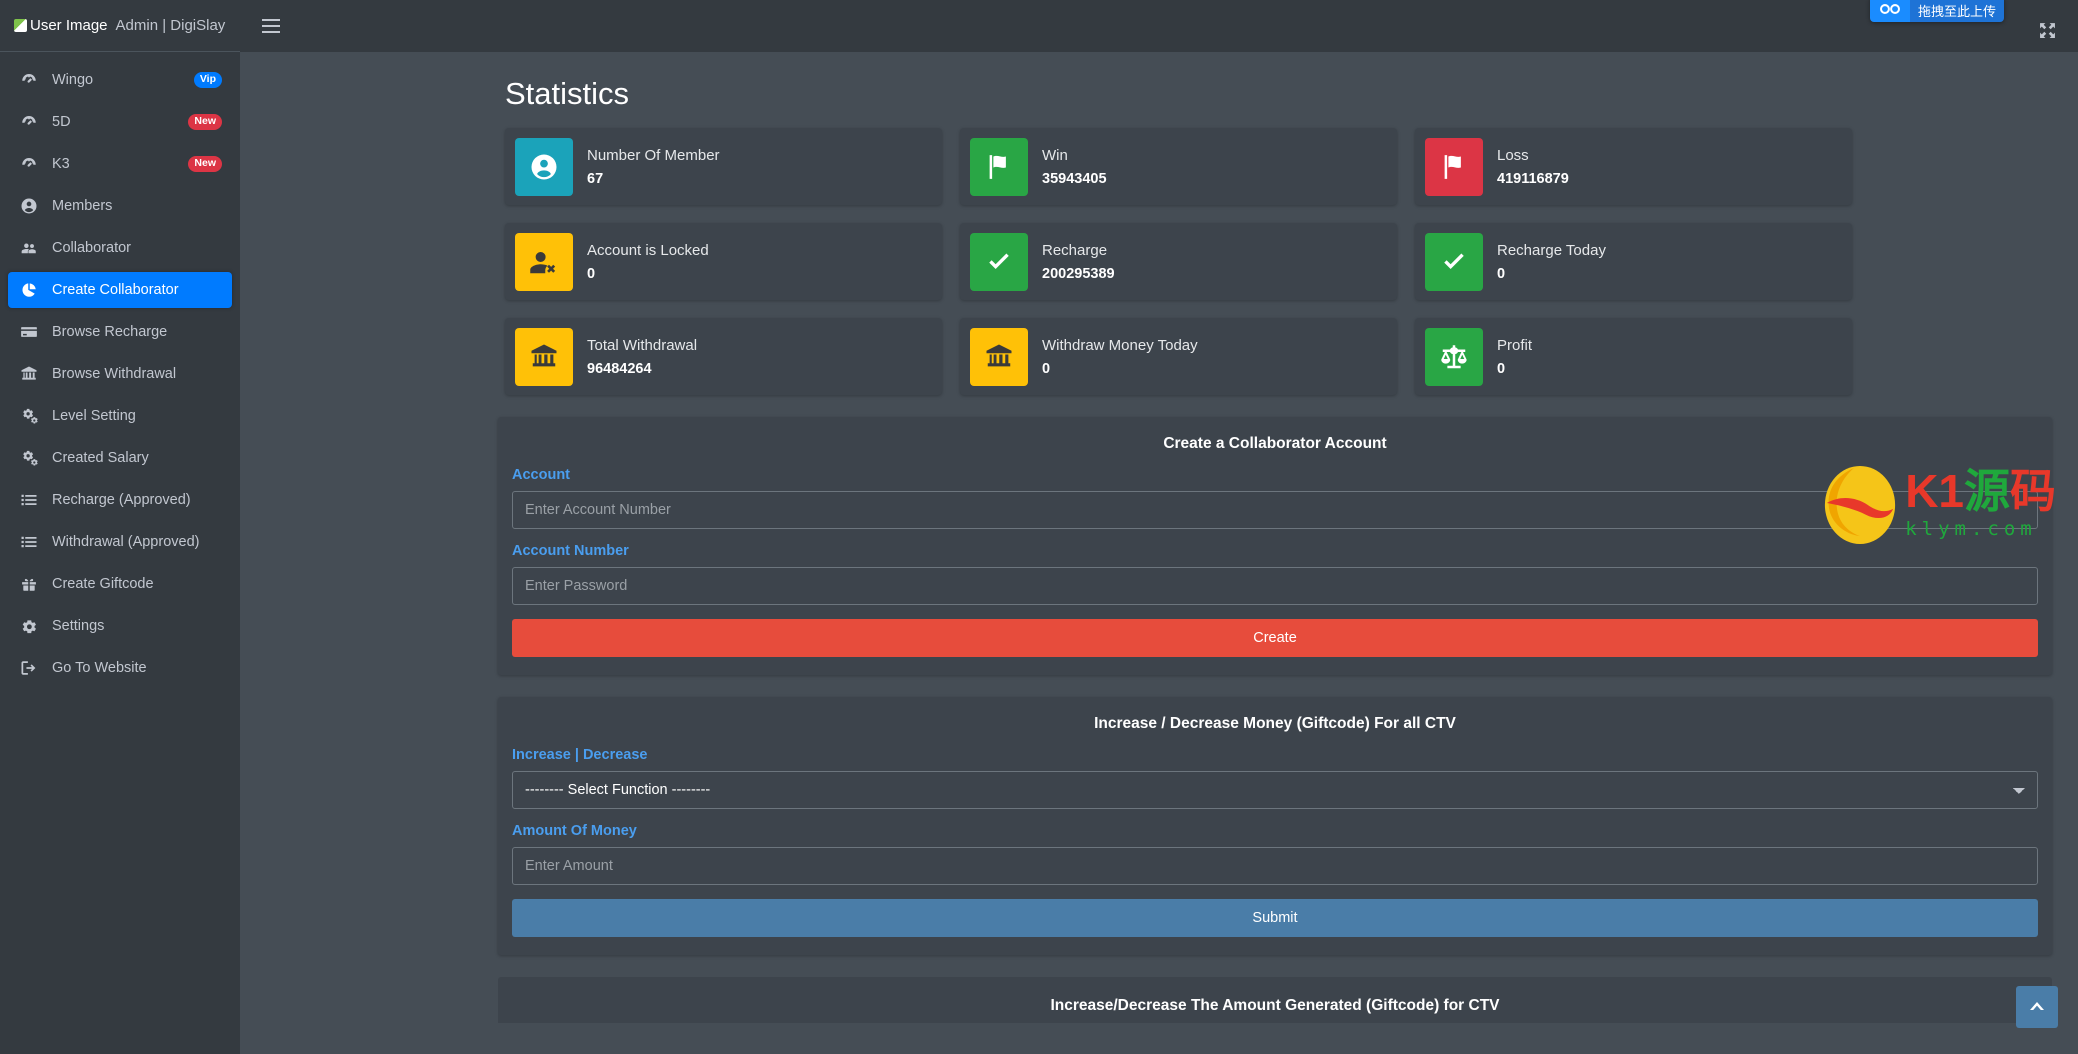  What do you see at coordinates (999, 166) in the screenshot?
I see `flag-icon` at bounding box center [999, 166].